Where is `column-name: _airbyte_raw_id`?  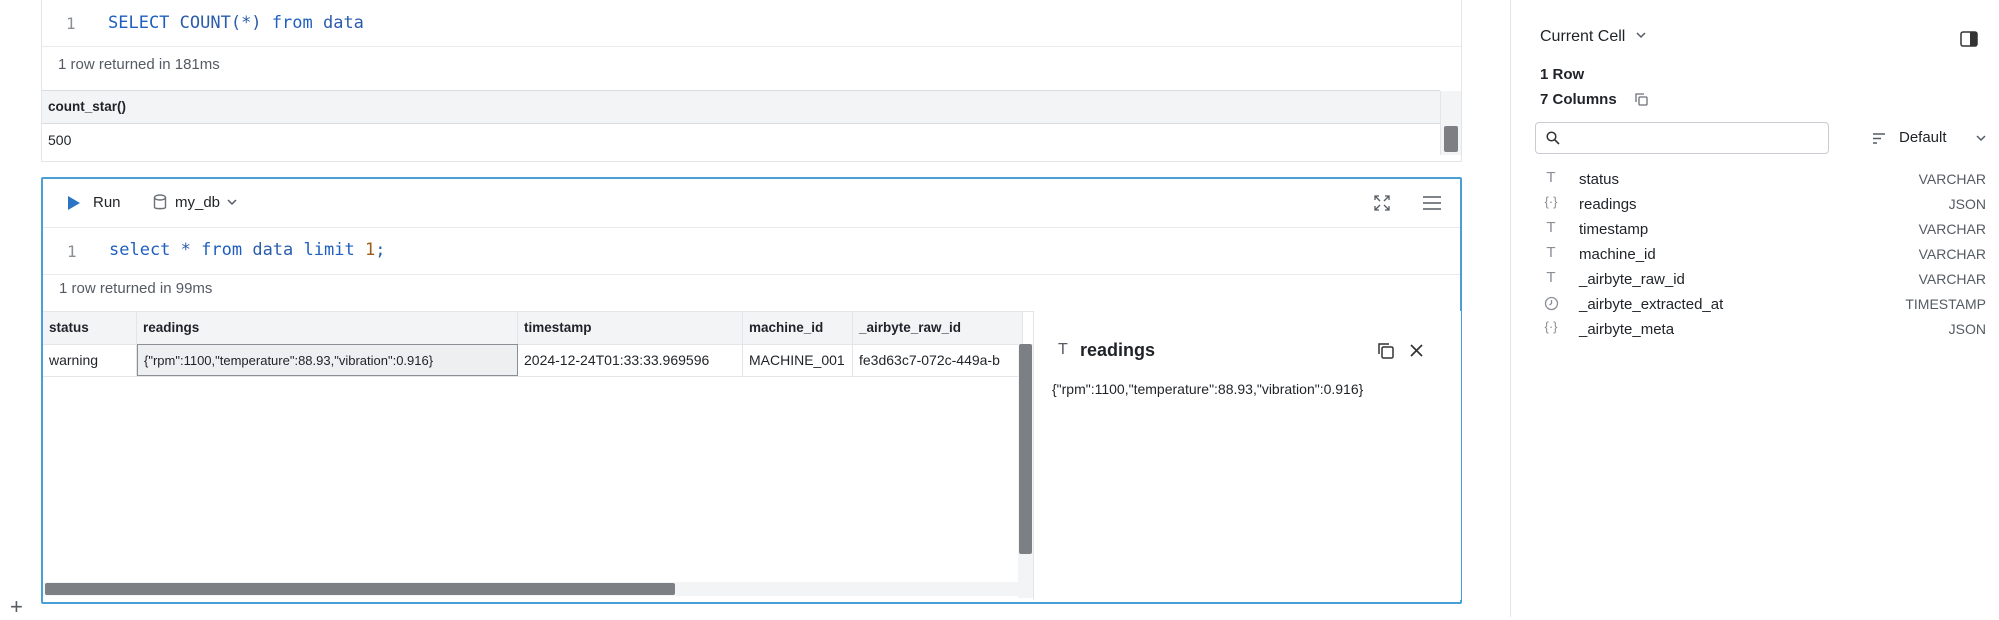
column-name: _airbyte_raw_id is located at coordinates (1632, 279).